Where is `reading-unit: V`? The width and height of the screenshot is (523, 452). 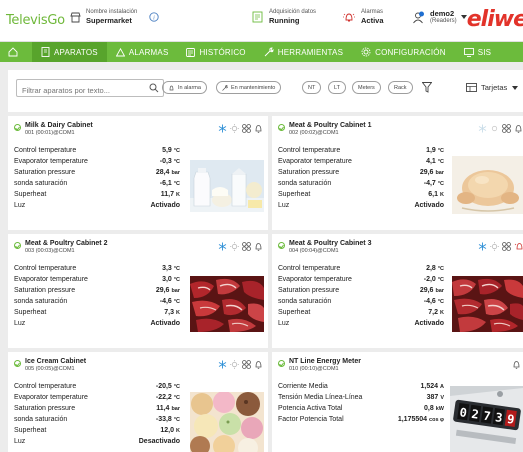 reading-unit: V is located at coordinates (442, 398).